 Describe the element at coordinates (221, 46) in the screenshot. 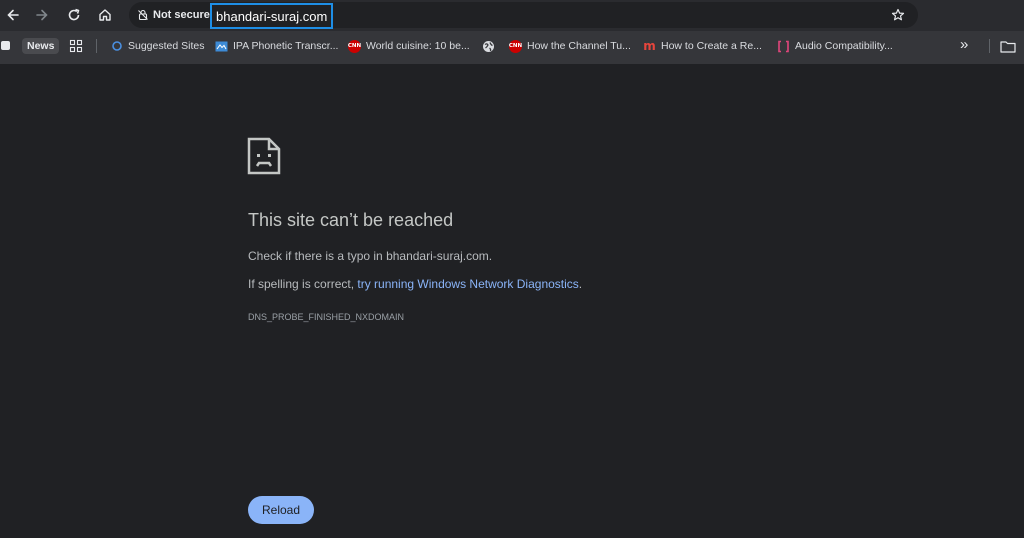

I see `ipa-icon` at that location.